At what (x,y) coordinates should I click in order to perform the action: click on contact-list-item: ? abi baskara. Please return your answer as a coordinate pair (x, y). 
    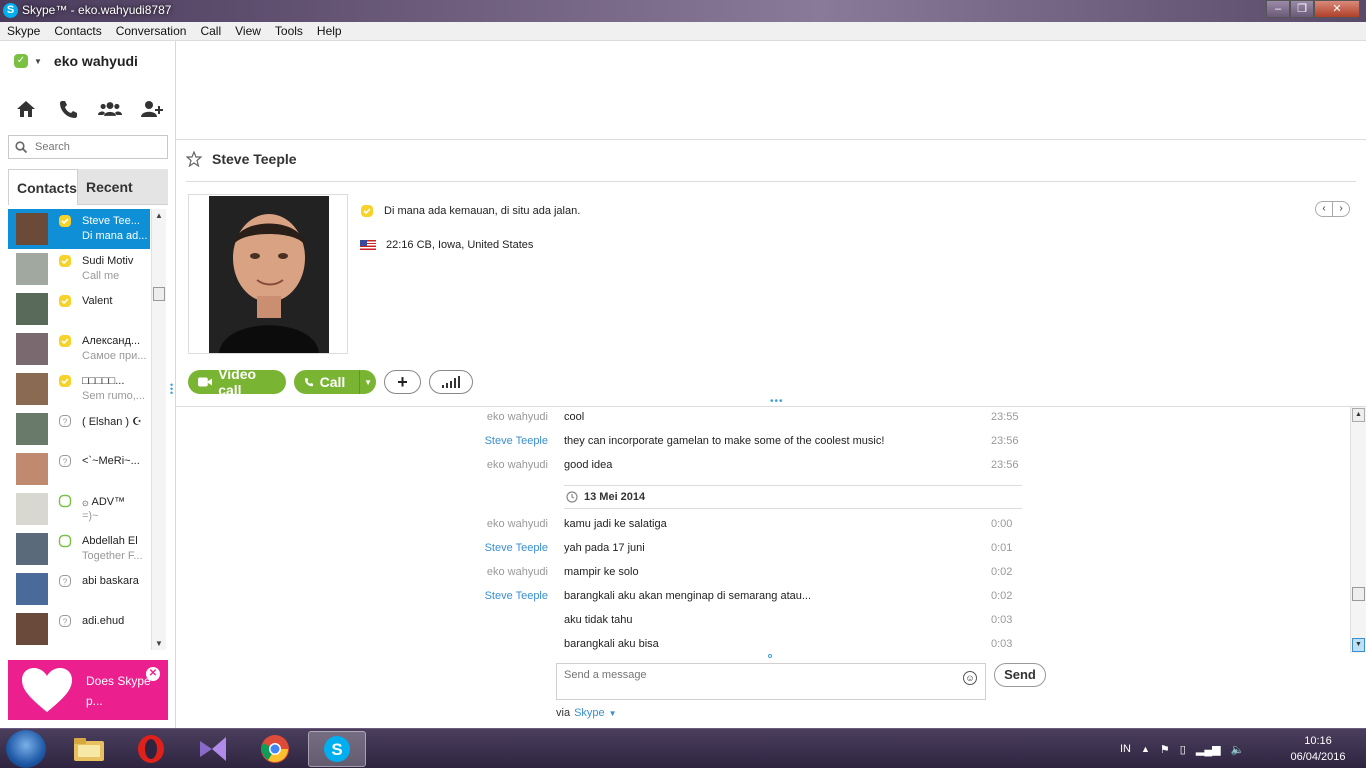
    Looking at the image, I should click on (79, 589).